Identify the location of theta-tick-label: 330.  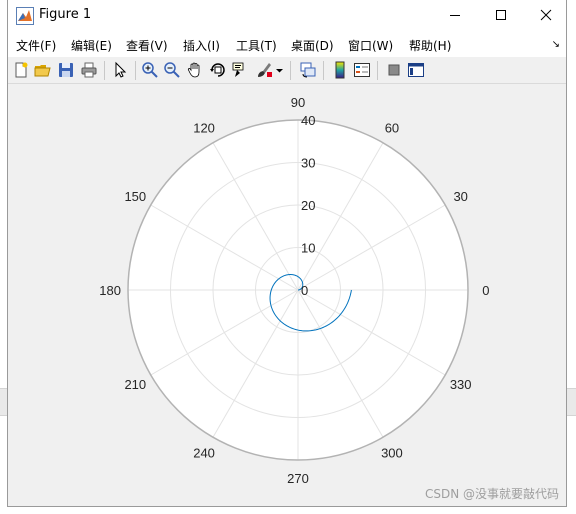
(461, 384).